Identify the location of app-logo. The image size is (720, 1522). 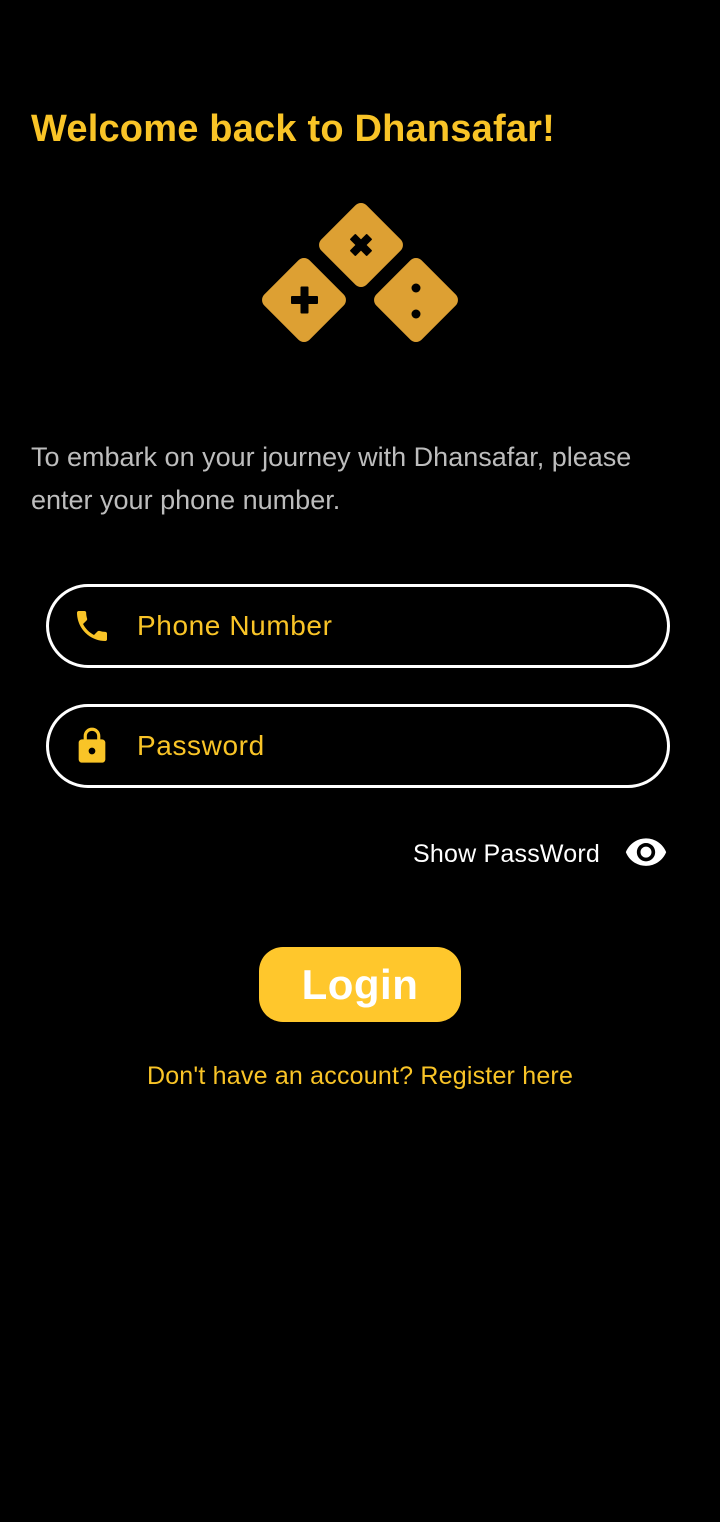
(360, 272).